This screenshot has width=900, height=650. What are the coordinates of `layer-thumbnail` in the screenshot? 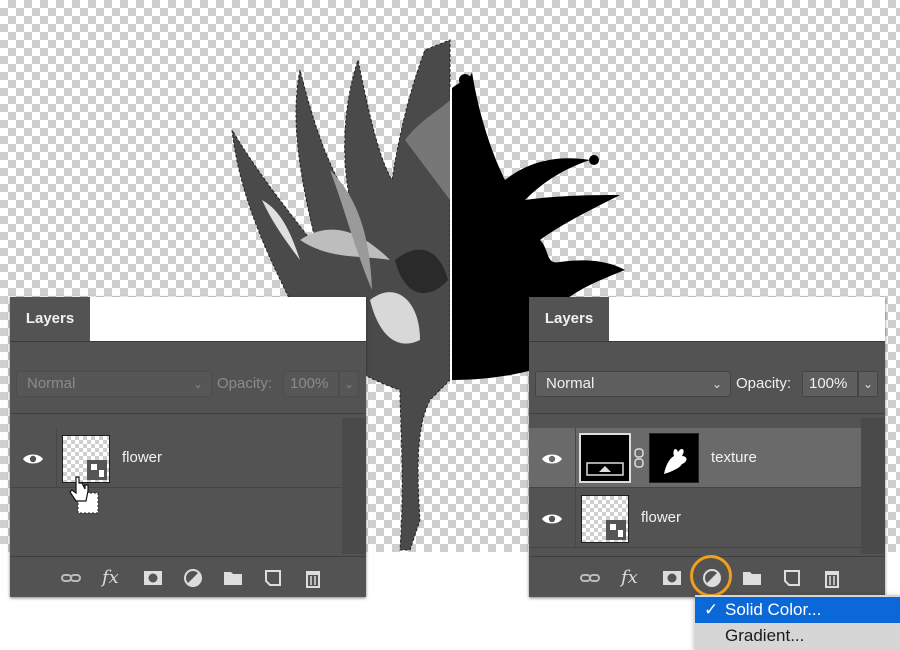 It's located at (605, 519).